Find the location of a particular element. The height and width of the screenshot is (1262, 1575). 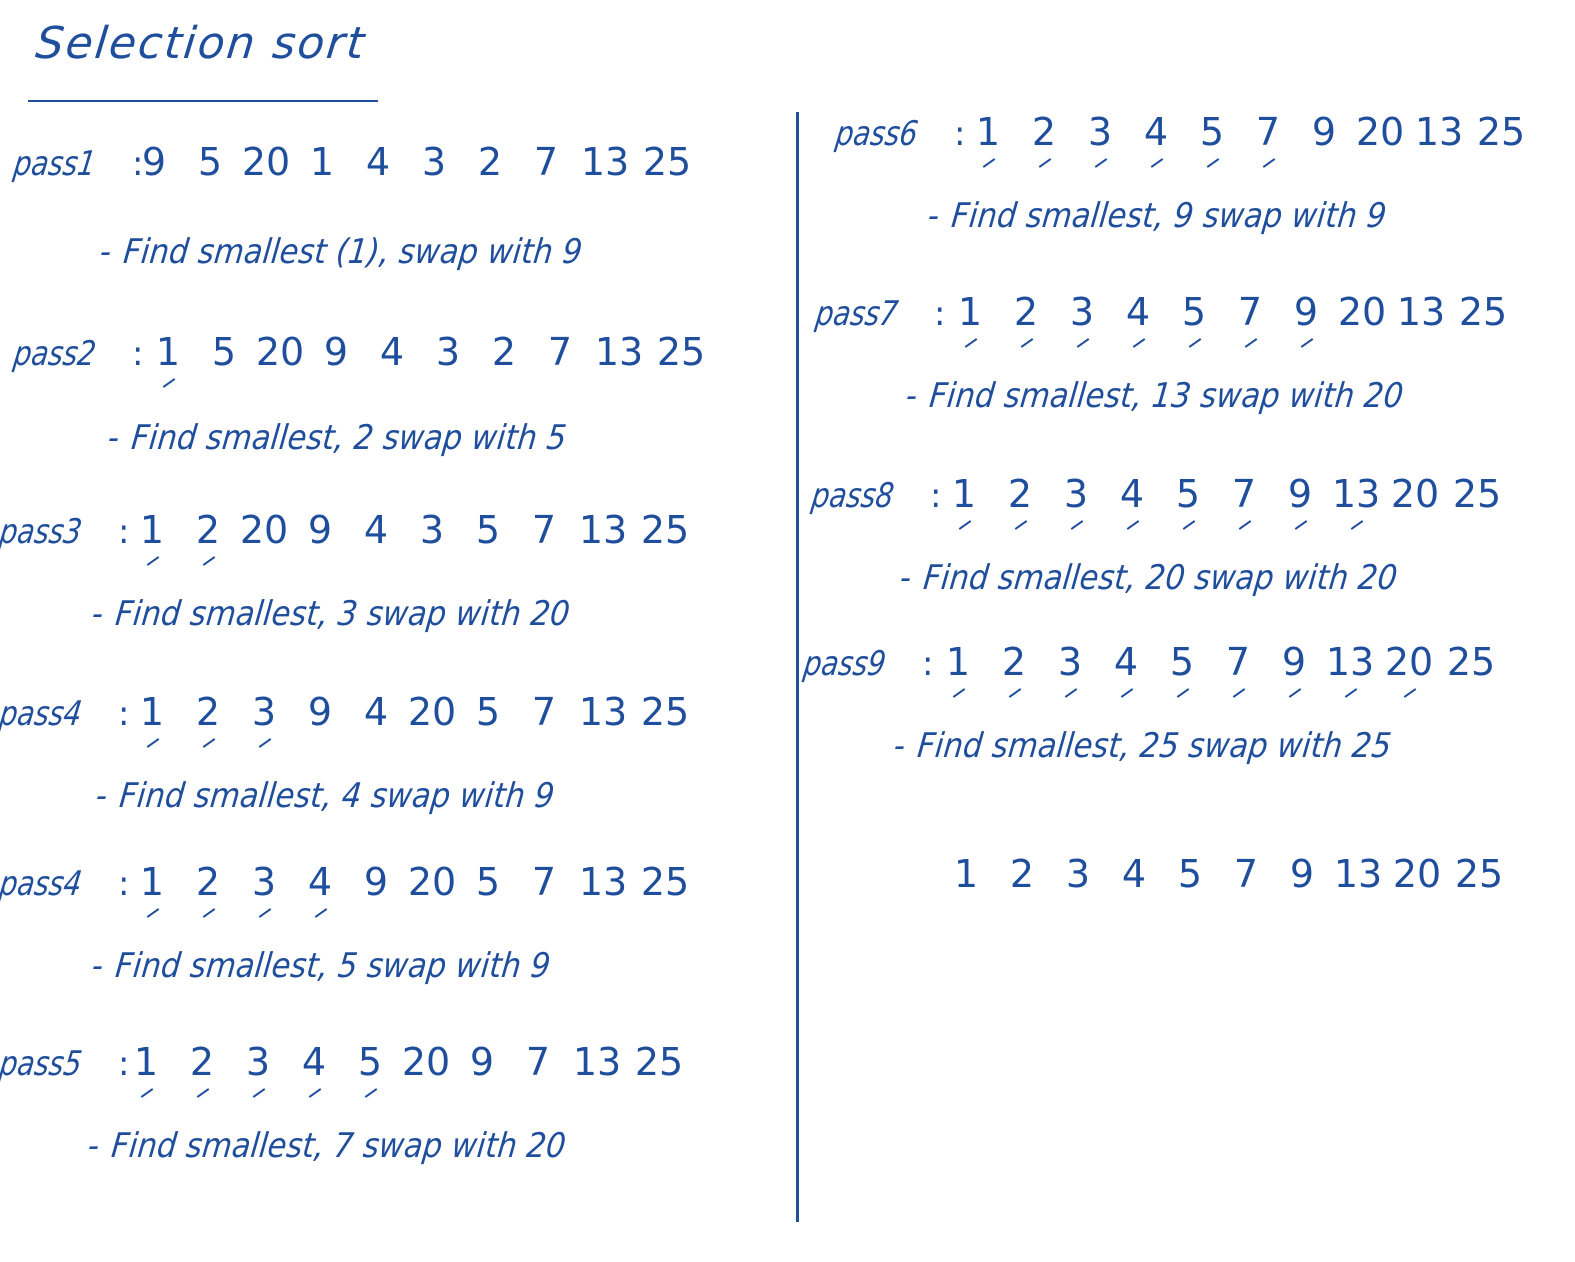

pass-label: pass9 is located at coordinates (845, 664).